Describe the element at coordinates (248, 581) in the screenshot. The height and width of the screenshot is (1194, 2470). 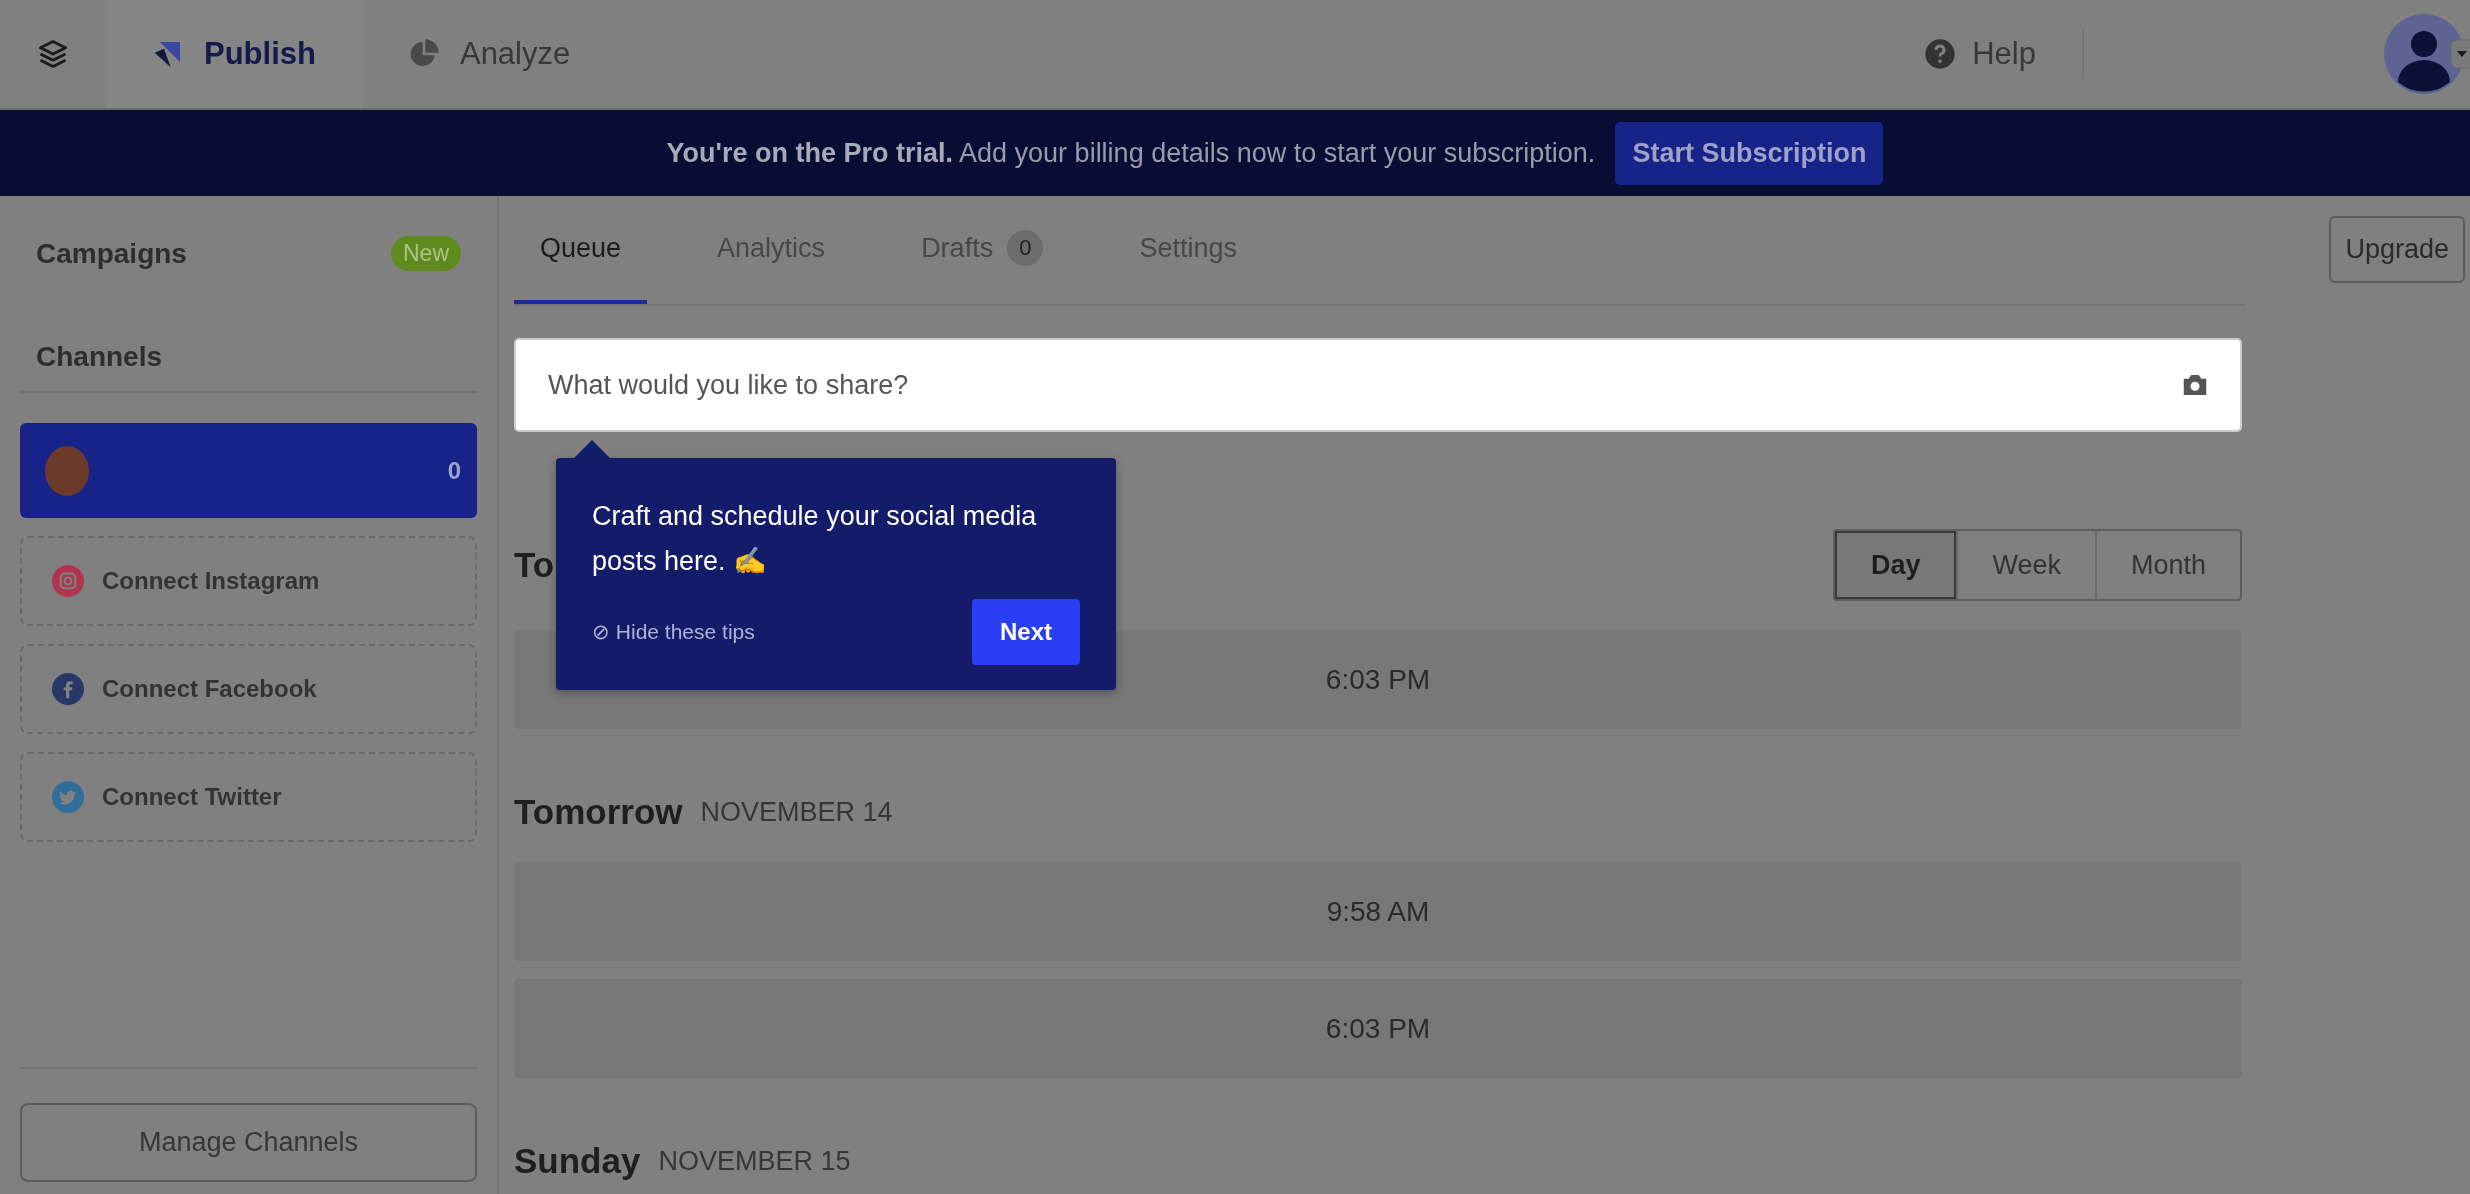
I see `connect-channel-button: Connect Instagram` at that location.